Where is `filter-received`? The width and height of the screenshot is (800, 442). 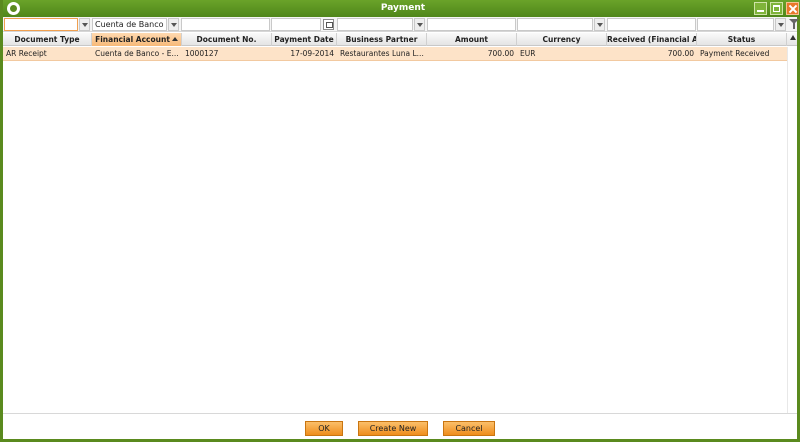
filter-received is located at coordinates (651, 24).